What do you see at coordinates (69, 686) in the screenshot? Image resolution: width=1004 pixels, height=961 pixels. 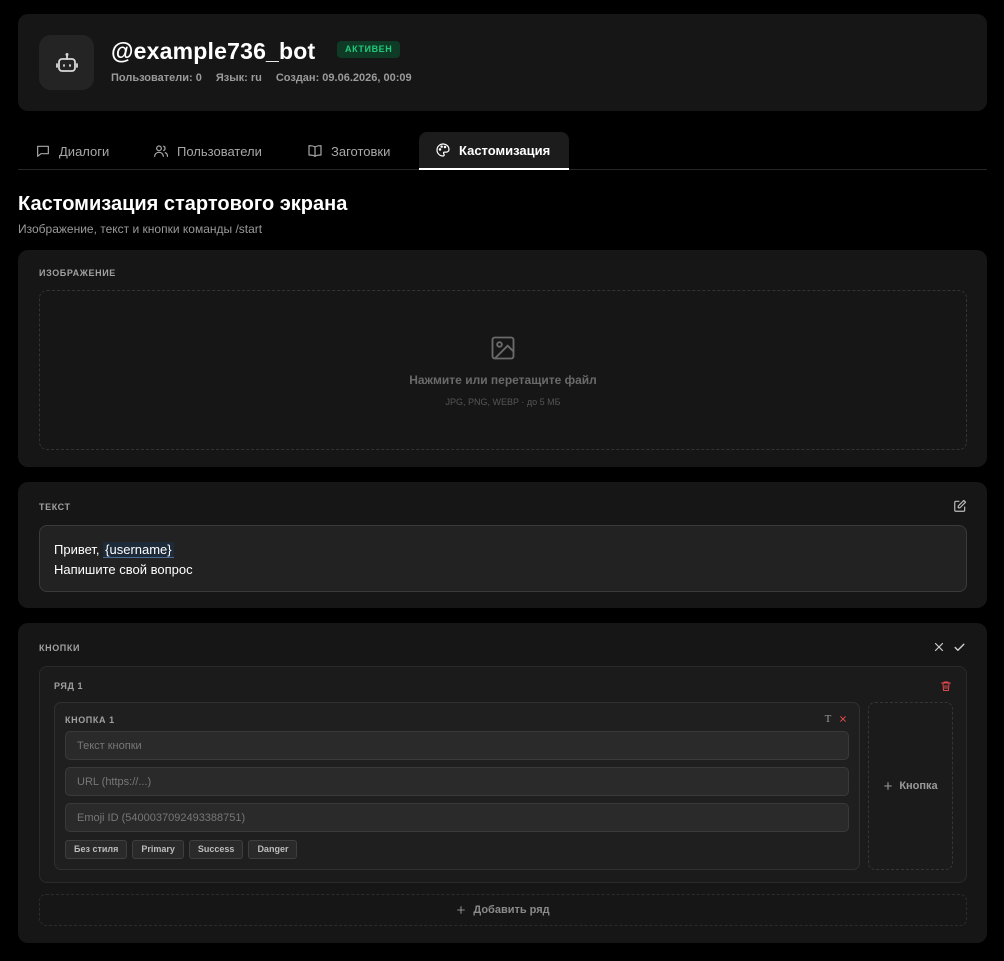 I see `row-label: РЯД 1` at bounding box center [69, 686].